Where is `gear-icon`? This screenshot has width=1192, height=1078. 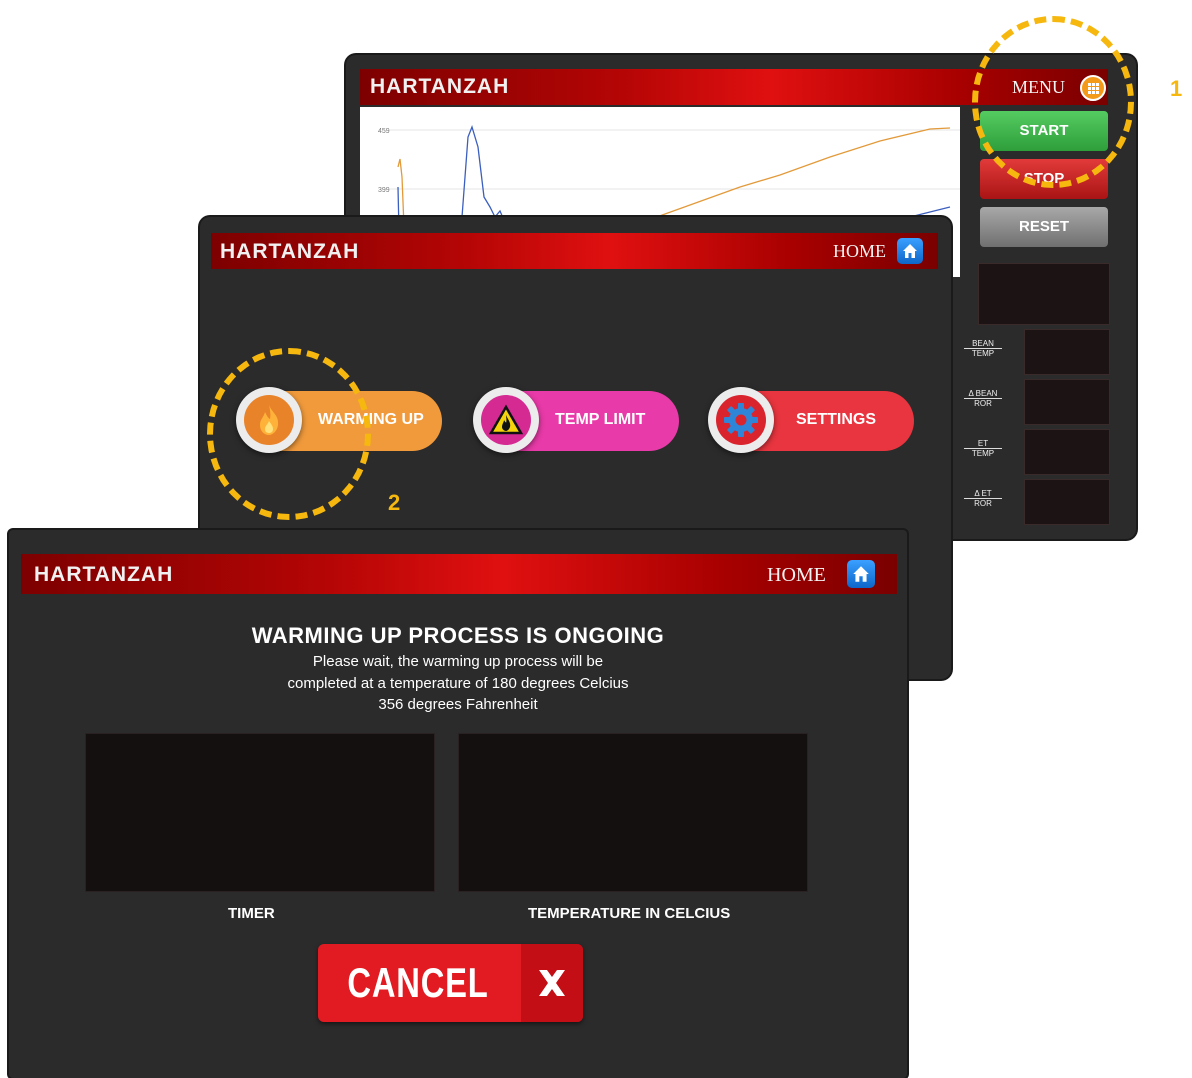 gear-icon is located at coordinates (741, 420).